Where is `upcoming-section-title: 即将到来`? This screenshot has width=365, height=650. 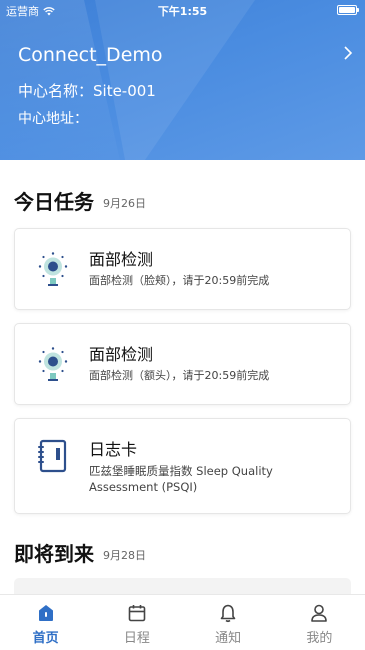
upcoming-section-title: 即将到来 is located at coordinates (54, 554).